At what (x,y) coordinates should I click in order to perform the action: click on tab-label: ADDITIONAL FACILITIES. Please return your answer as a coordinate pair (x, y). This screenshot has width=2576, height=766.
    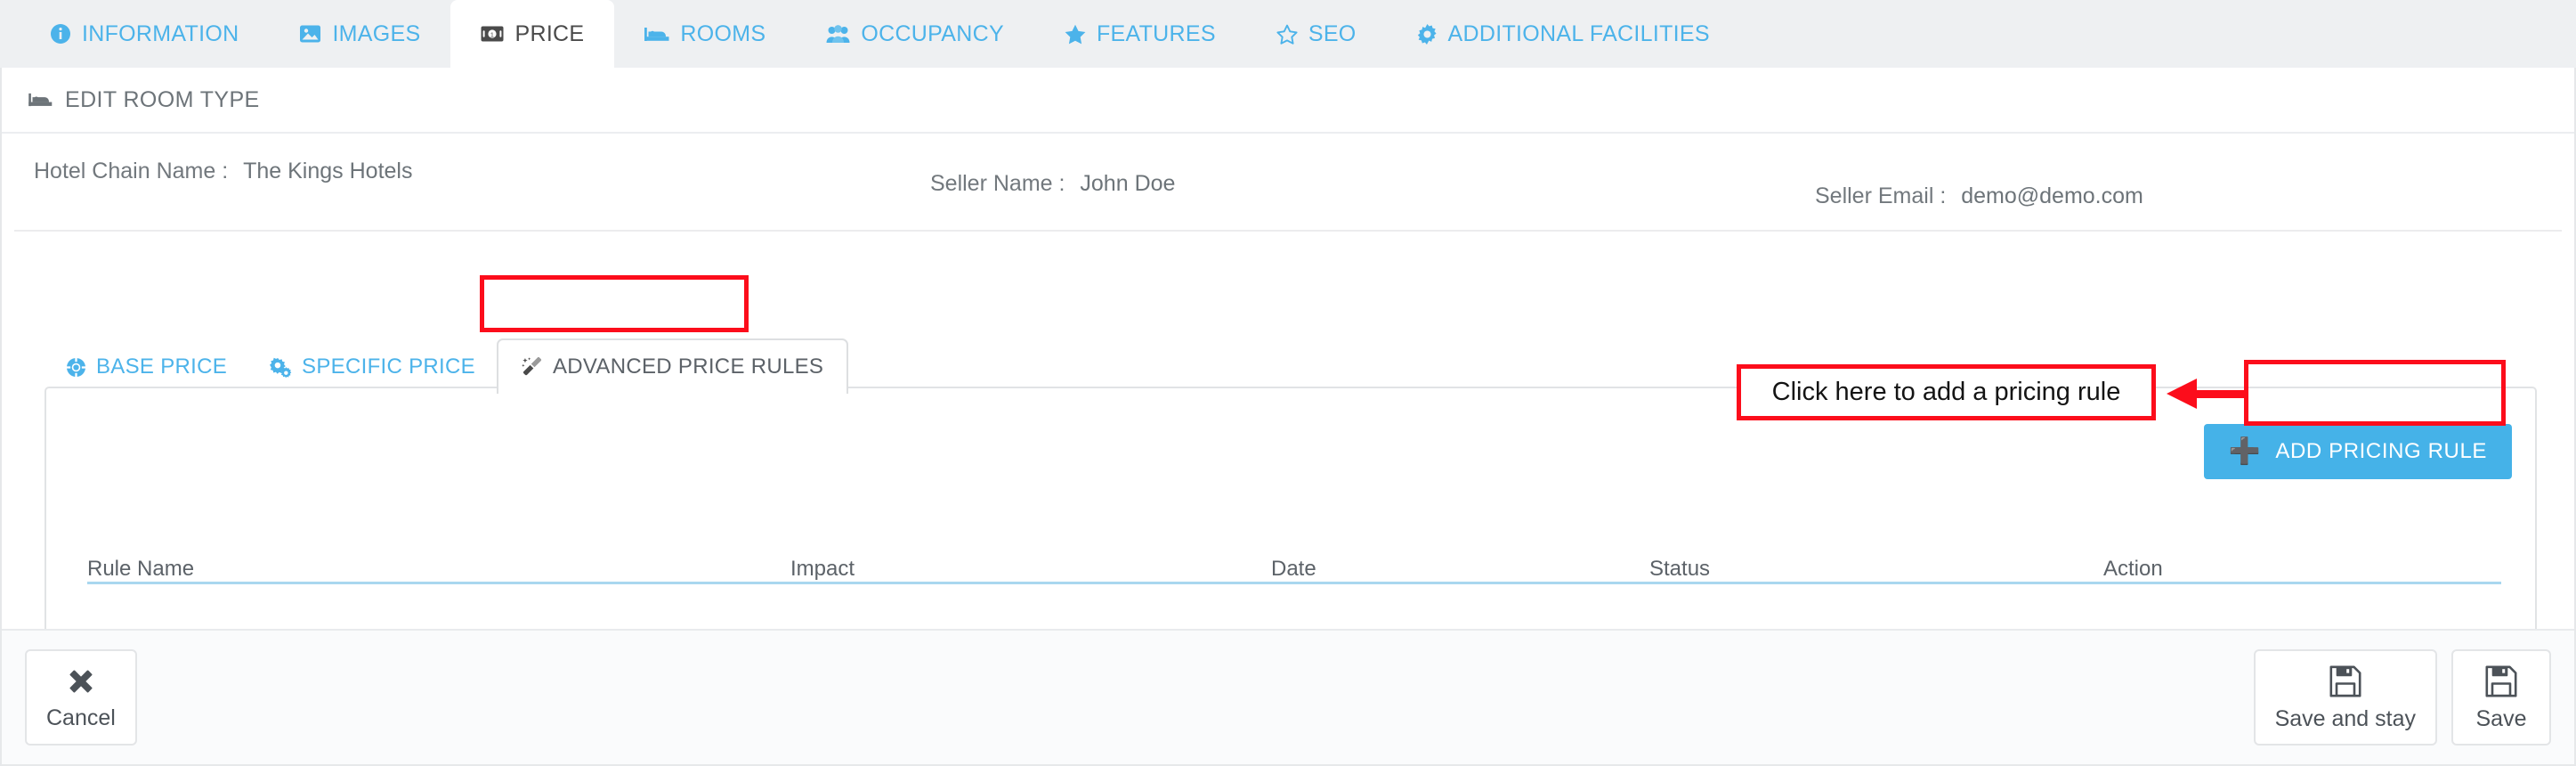
    Looking at the image, I should click on (1578, 33).